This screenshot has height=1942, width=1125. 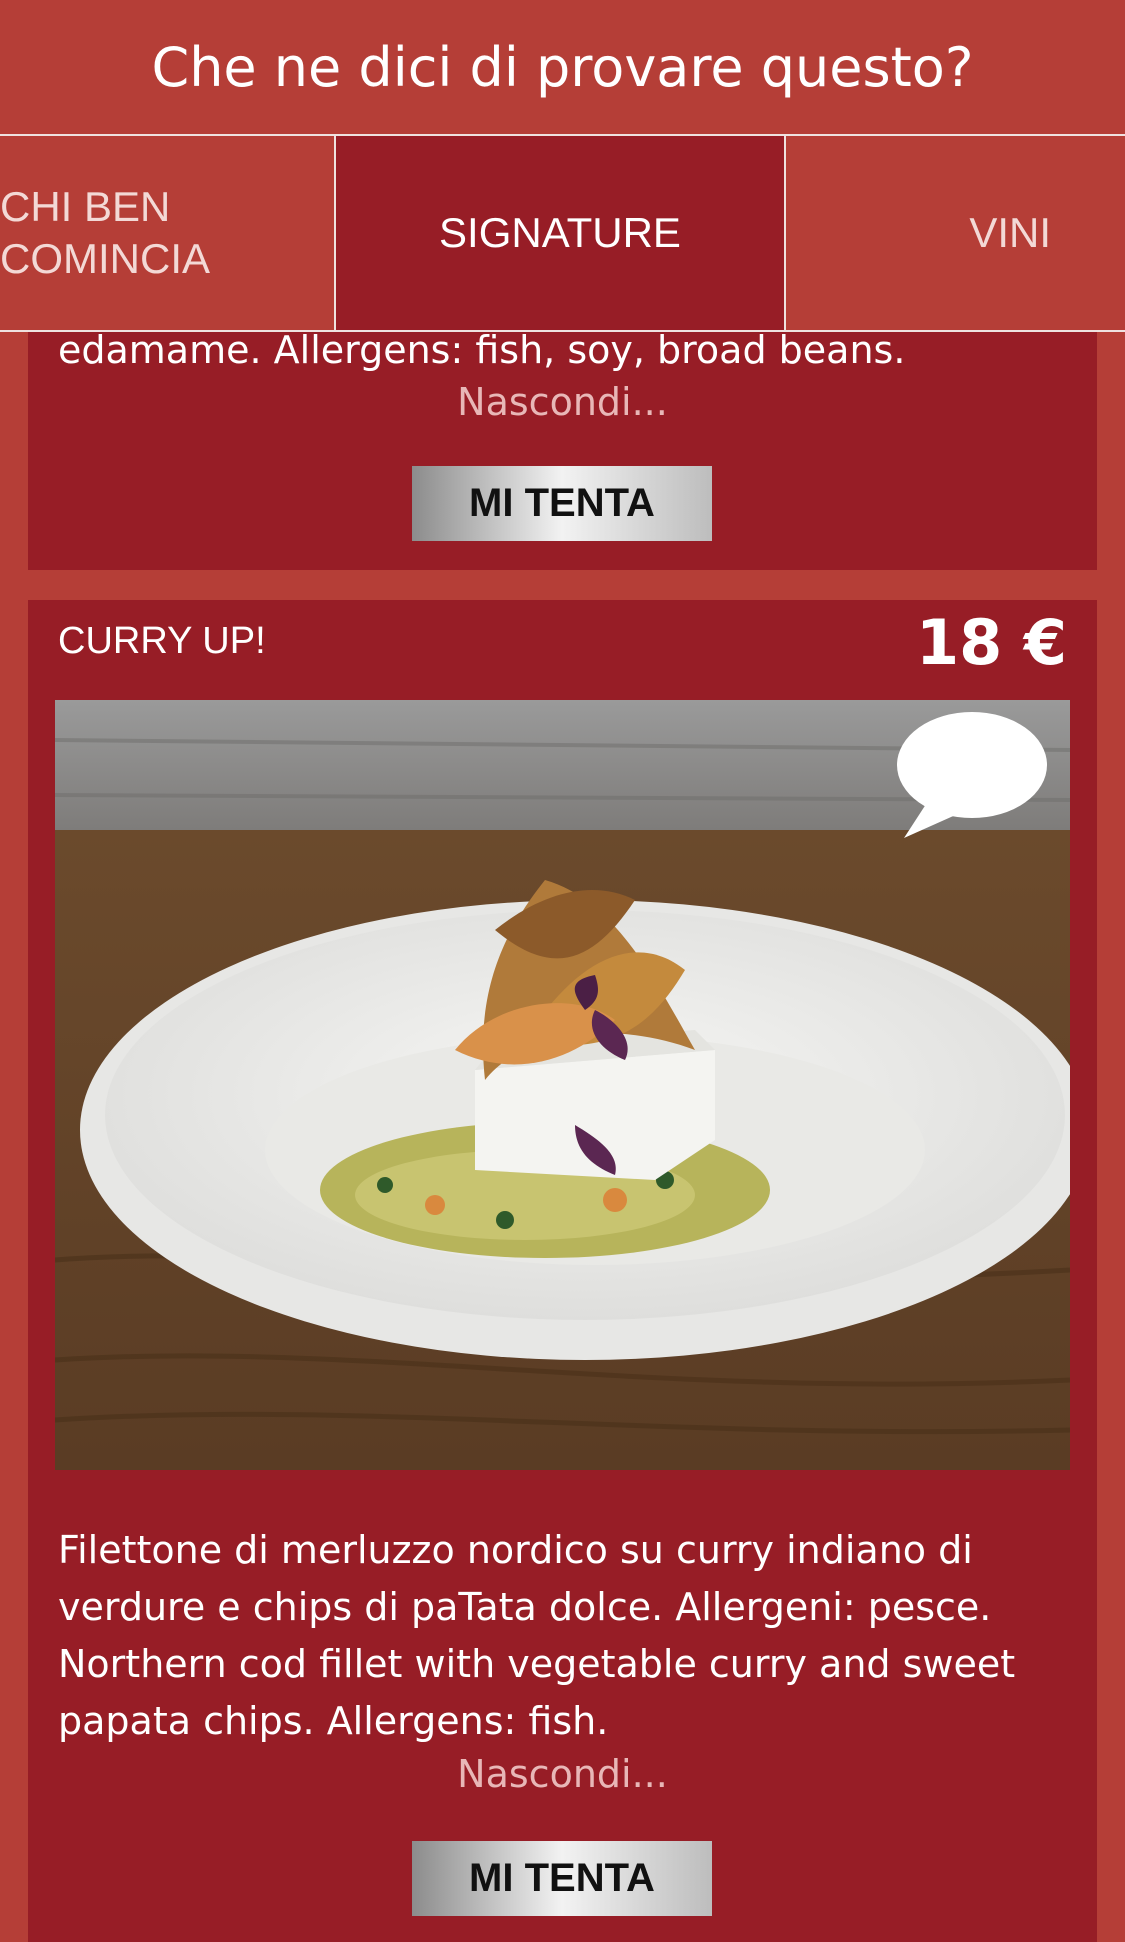 I want to click on tab-label: SIGNATURE, so click(x=560, y=232).